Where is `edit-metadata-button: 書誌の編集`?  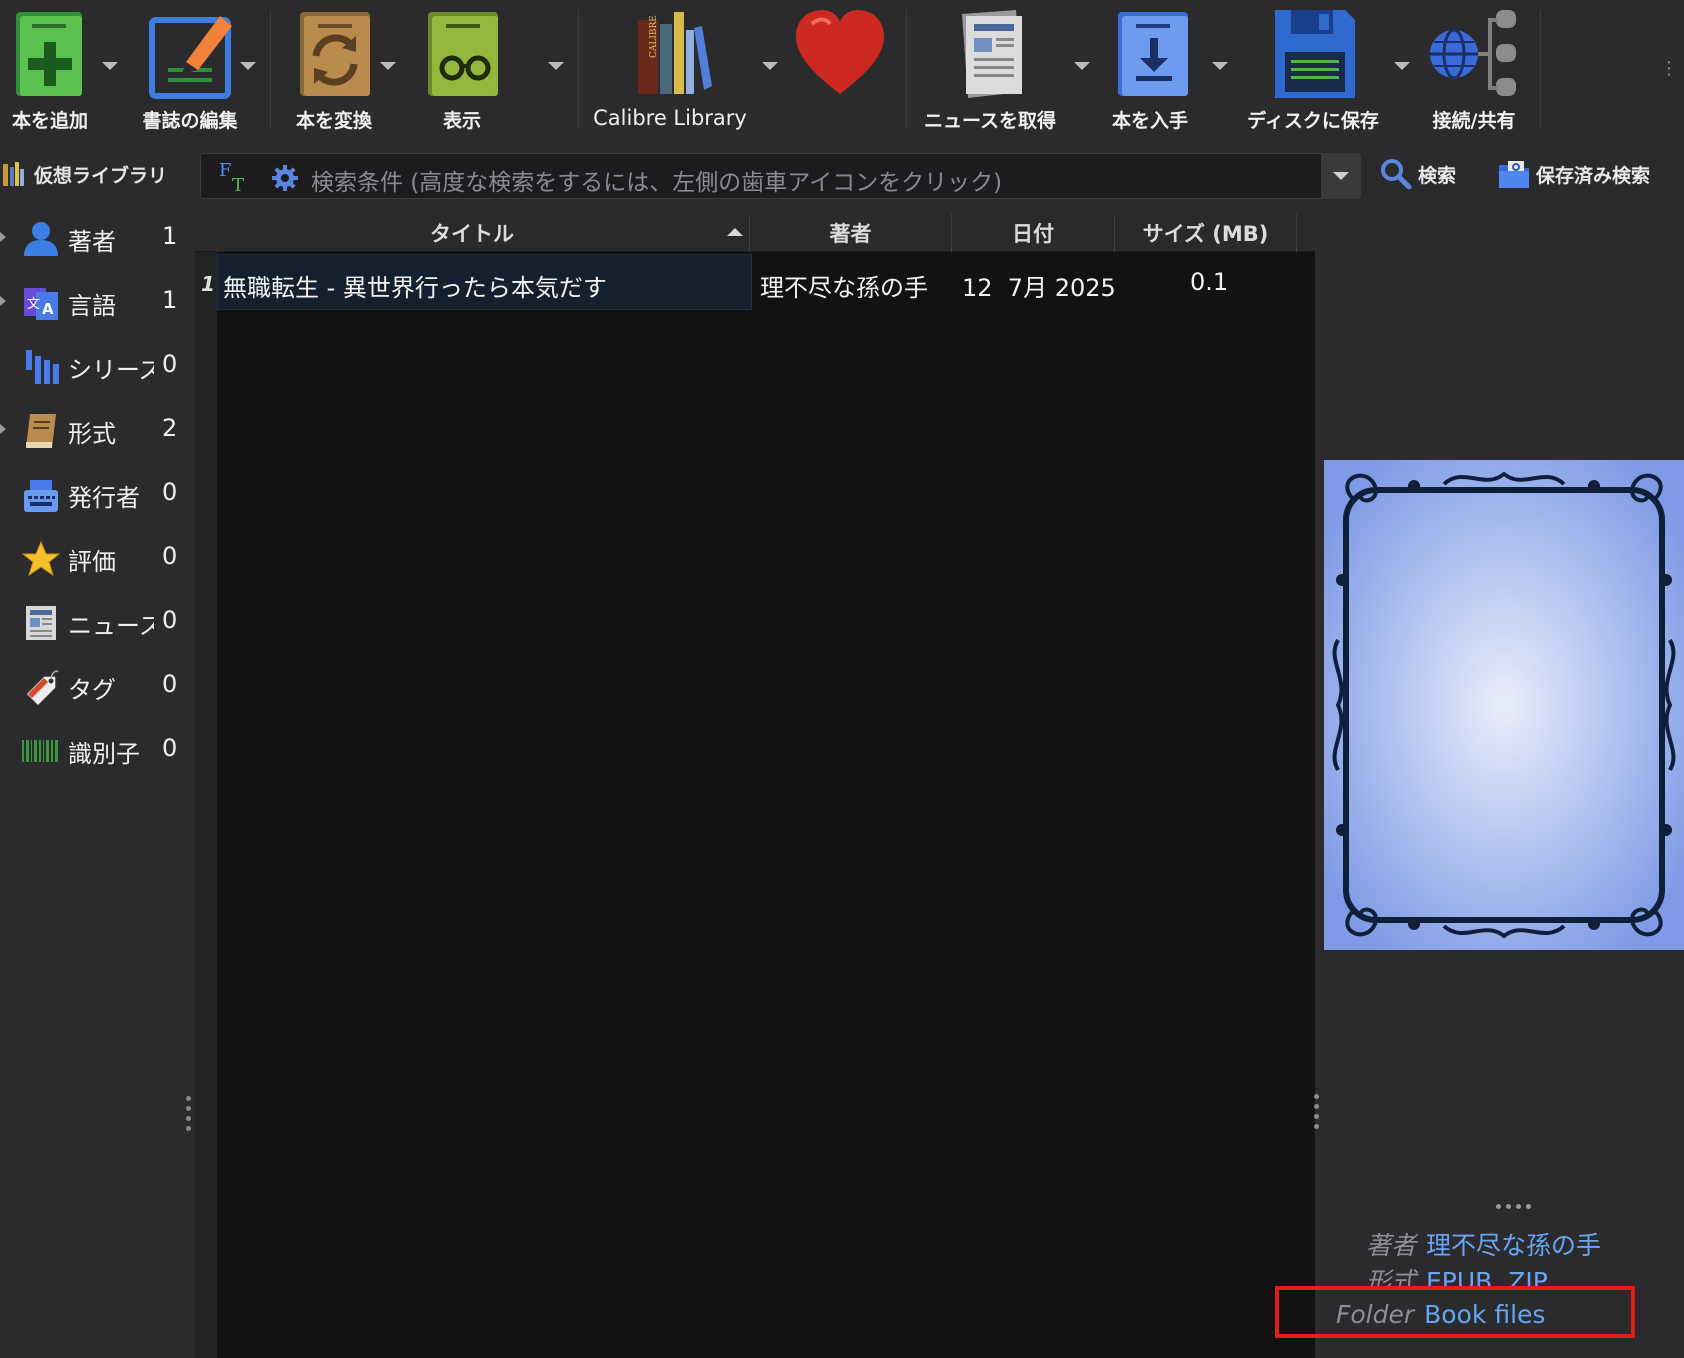
edit-metadata-button: 書誌の編集 is located at coordinates (190, 68).